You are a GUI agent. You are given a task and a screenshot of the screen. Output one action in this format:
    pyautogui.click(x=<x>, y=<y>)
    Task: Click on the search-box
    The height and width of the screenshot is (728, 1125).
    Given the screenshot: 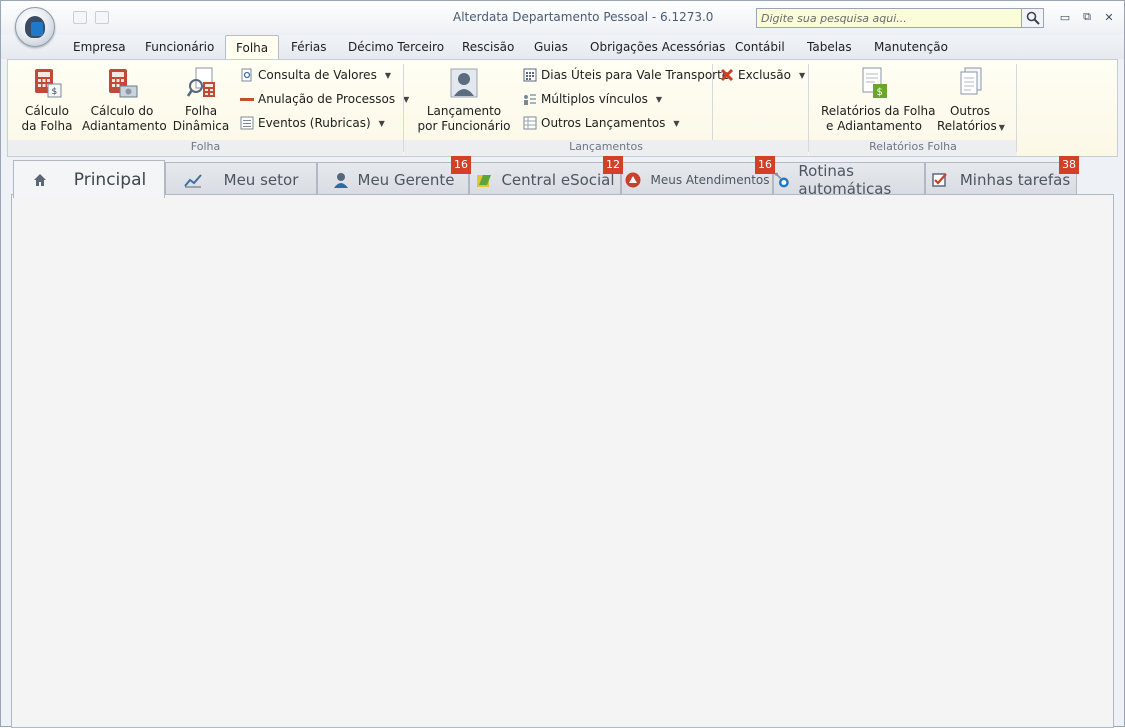 What is the action you would take?
    pyautogui.click(x=900, y=18)
    